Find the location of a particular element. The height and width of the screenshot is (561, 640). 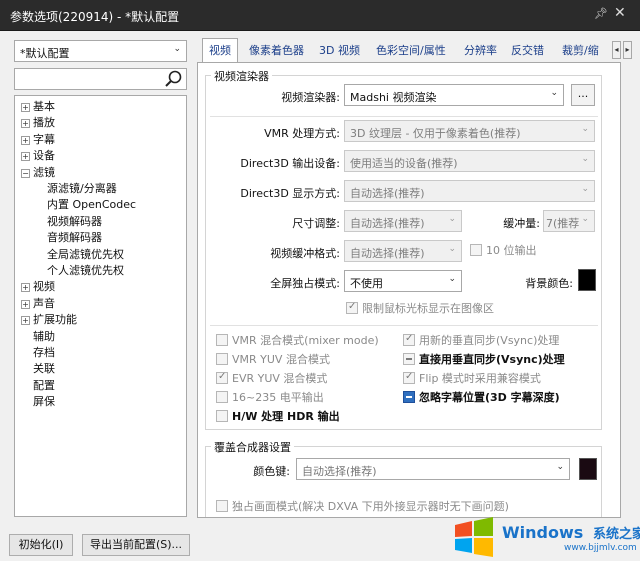

tree-item: 个人滤镜优先权 is located at coordinates (100, 271).